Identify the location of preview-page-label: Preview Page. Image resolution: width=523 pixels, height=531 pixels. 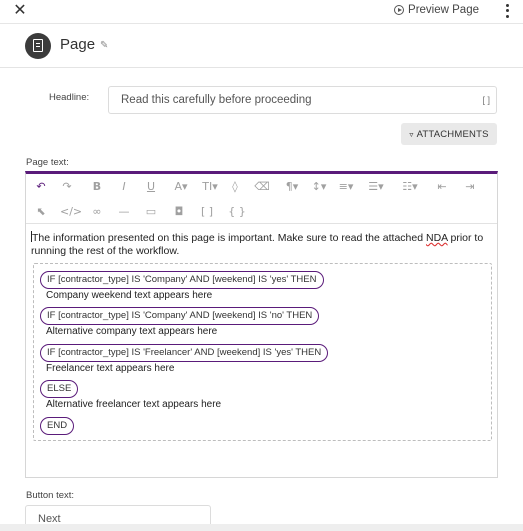
(443, 10).